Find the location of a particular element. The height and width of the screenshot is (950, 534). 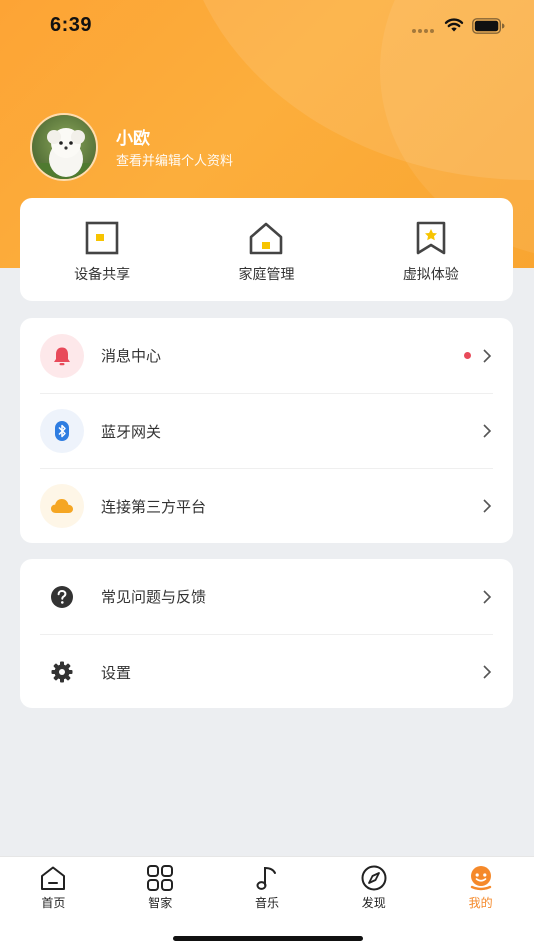

home-management-label: 家庭管理 is located at coordinates (266, 275).